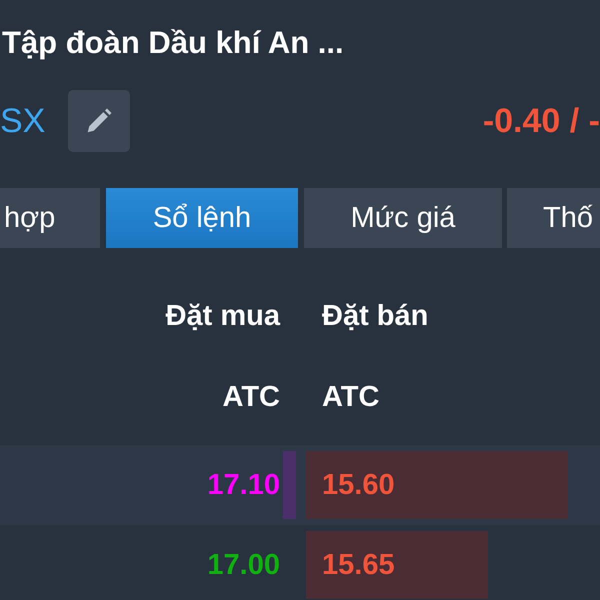  I want to click on column-header: Đặt mua, so click(223, 316).